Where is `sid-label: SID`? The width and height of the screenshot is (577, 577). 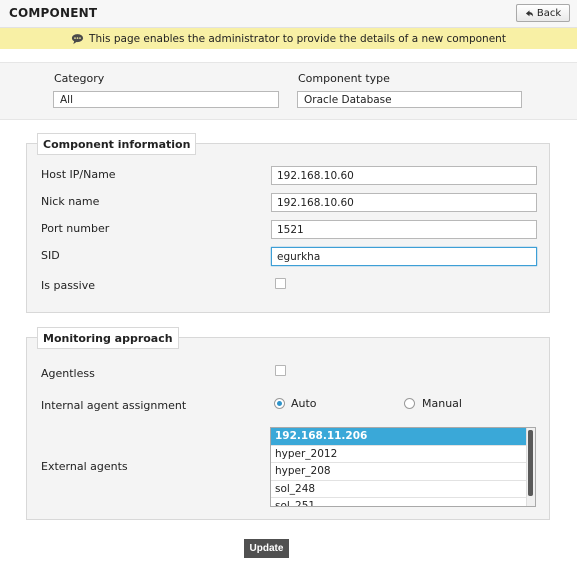 sid-label: SID is located at coordinates (50, 255).